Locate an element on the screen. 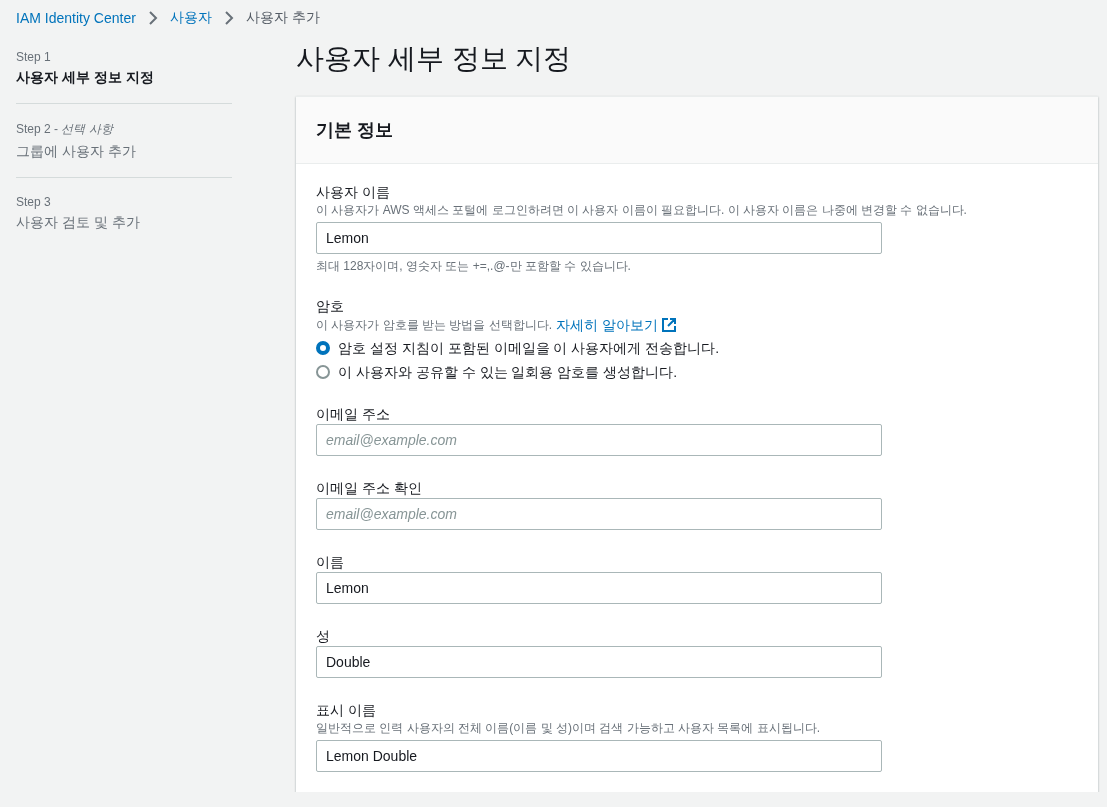 The height and width of the screenshot is (807, 1107). step-number: Step 2 - 선택 사항 is located at coordinates (65, 129).